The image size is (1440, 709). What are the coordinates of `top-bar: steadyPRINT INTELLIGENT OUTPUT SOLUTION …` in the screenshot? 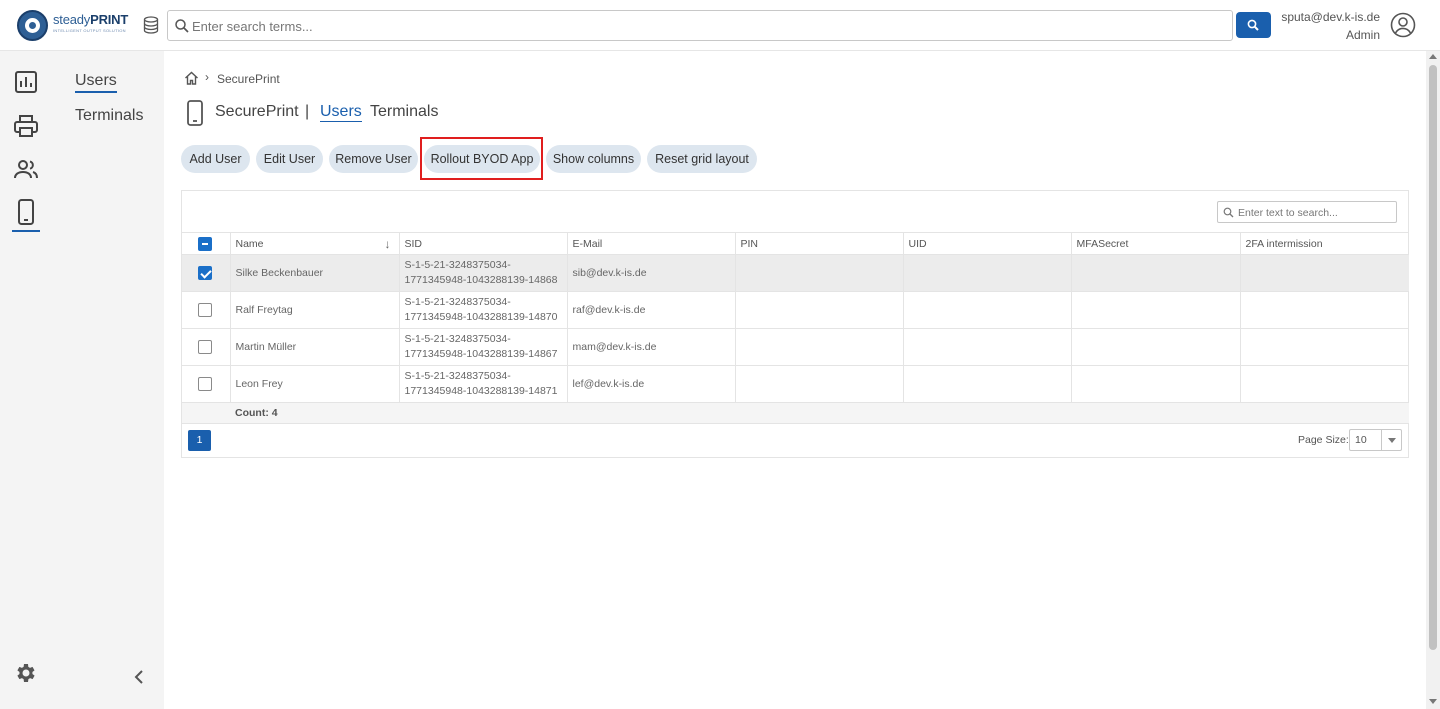 It's located at (720, 25).